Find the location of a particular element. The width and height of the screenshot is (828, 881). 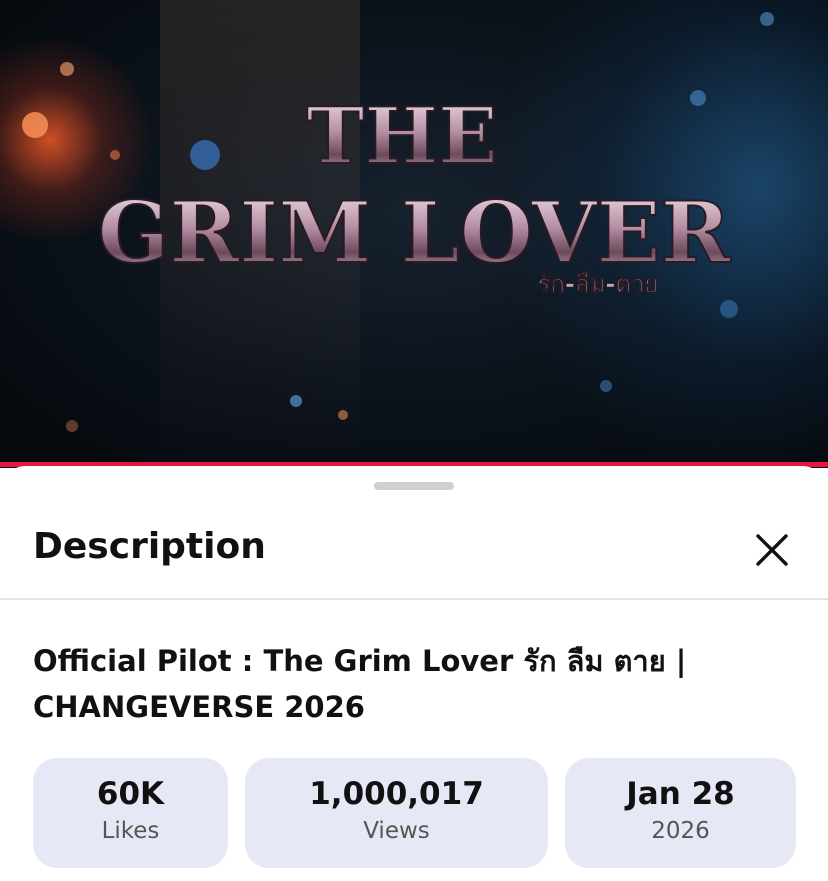

close-icon is located at coordinates (772, 550).